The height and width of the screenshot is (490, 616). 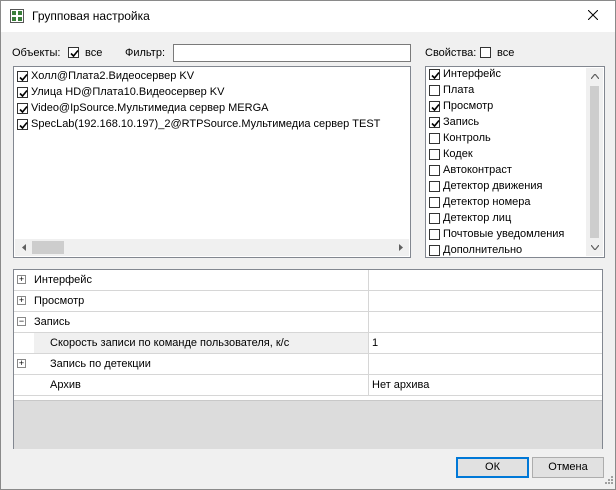 What do you see at coordinates (506, 53) in the screenshot?
I see `properties-all-label: все` at bounding box center [506, 53].